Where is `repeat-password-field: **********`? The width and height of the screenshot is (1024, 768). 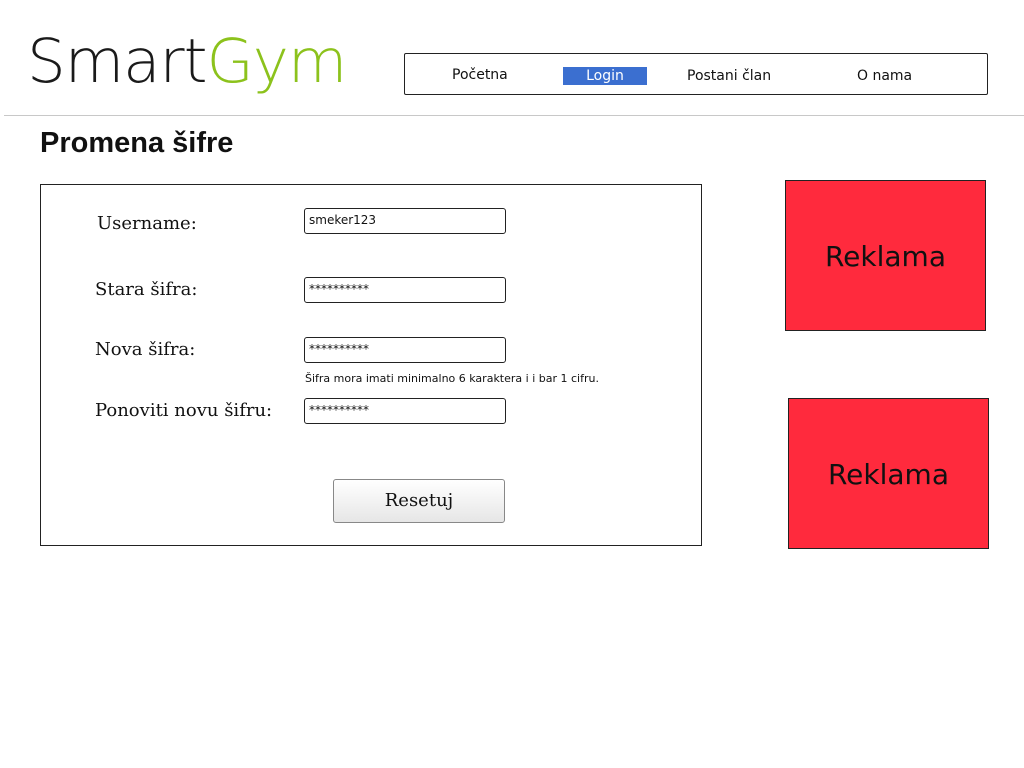
repeat-password-field: ********** is located at coordinates (405, 411).